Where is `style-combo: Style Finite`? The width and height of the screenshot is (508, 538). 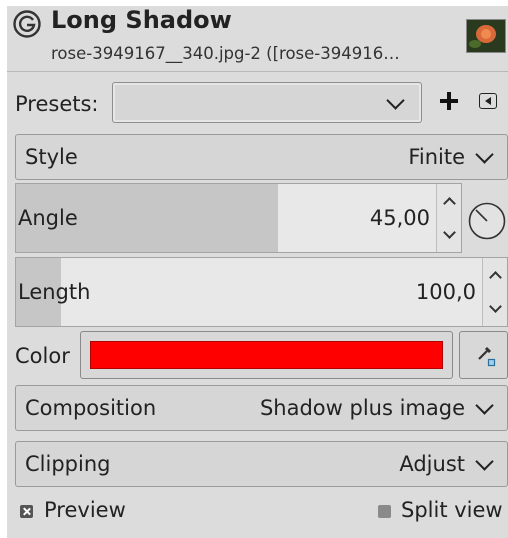 style-combo: Style Finite is located at coordinates (261, 157).